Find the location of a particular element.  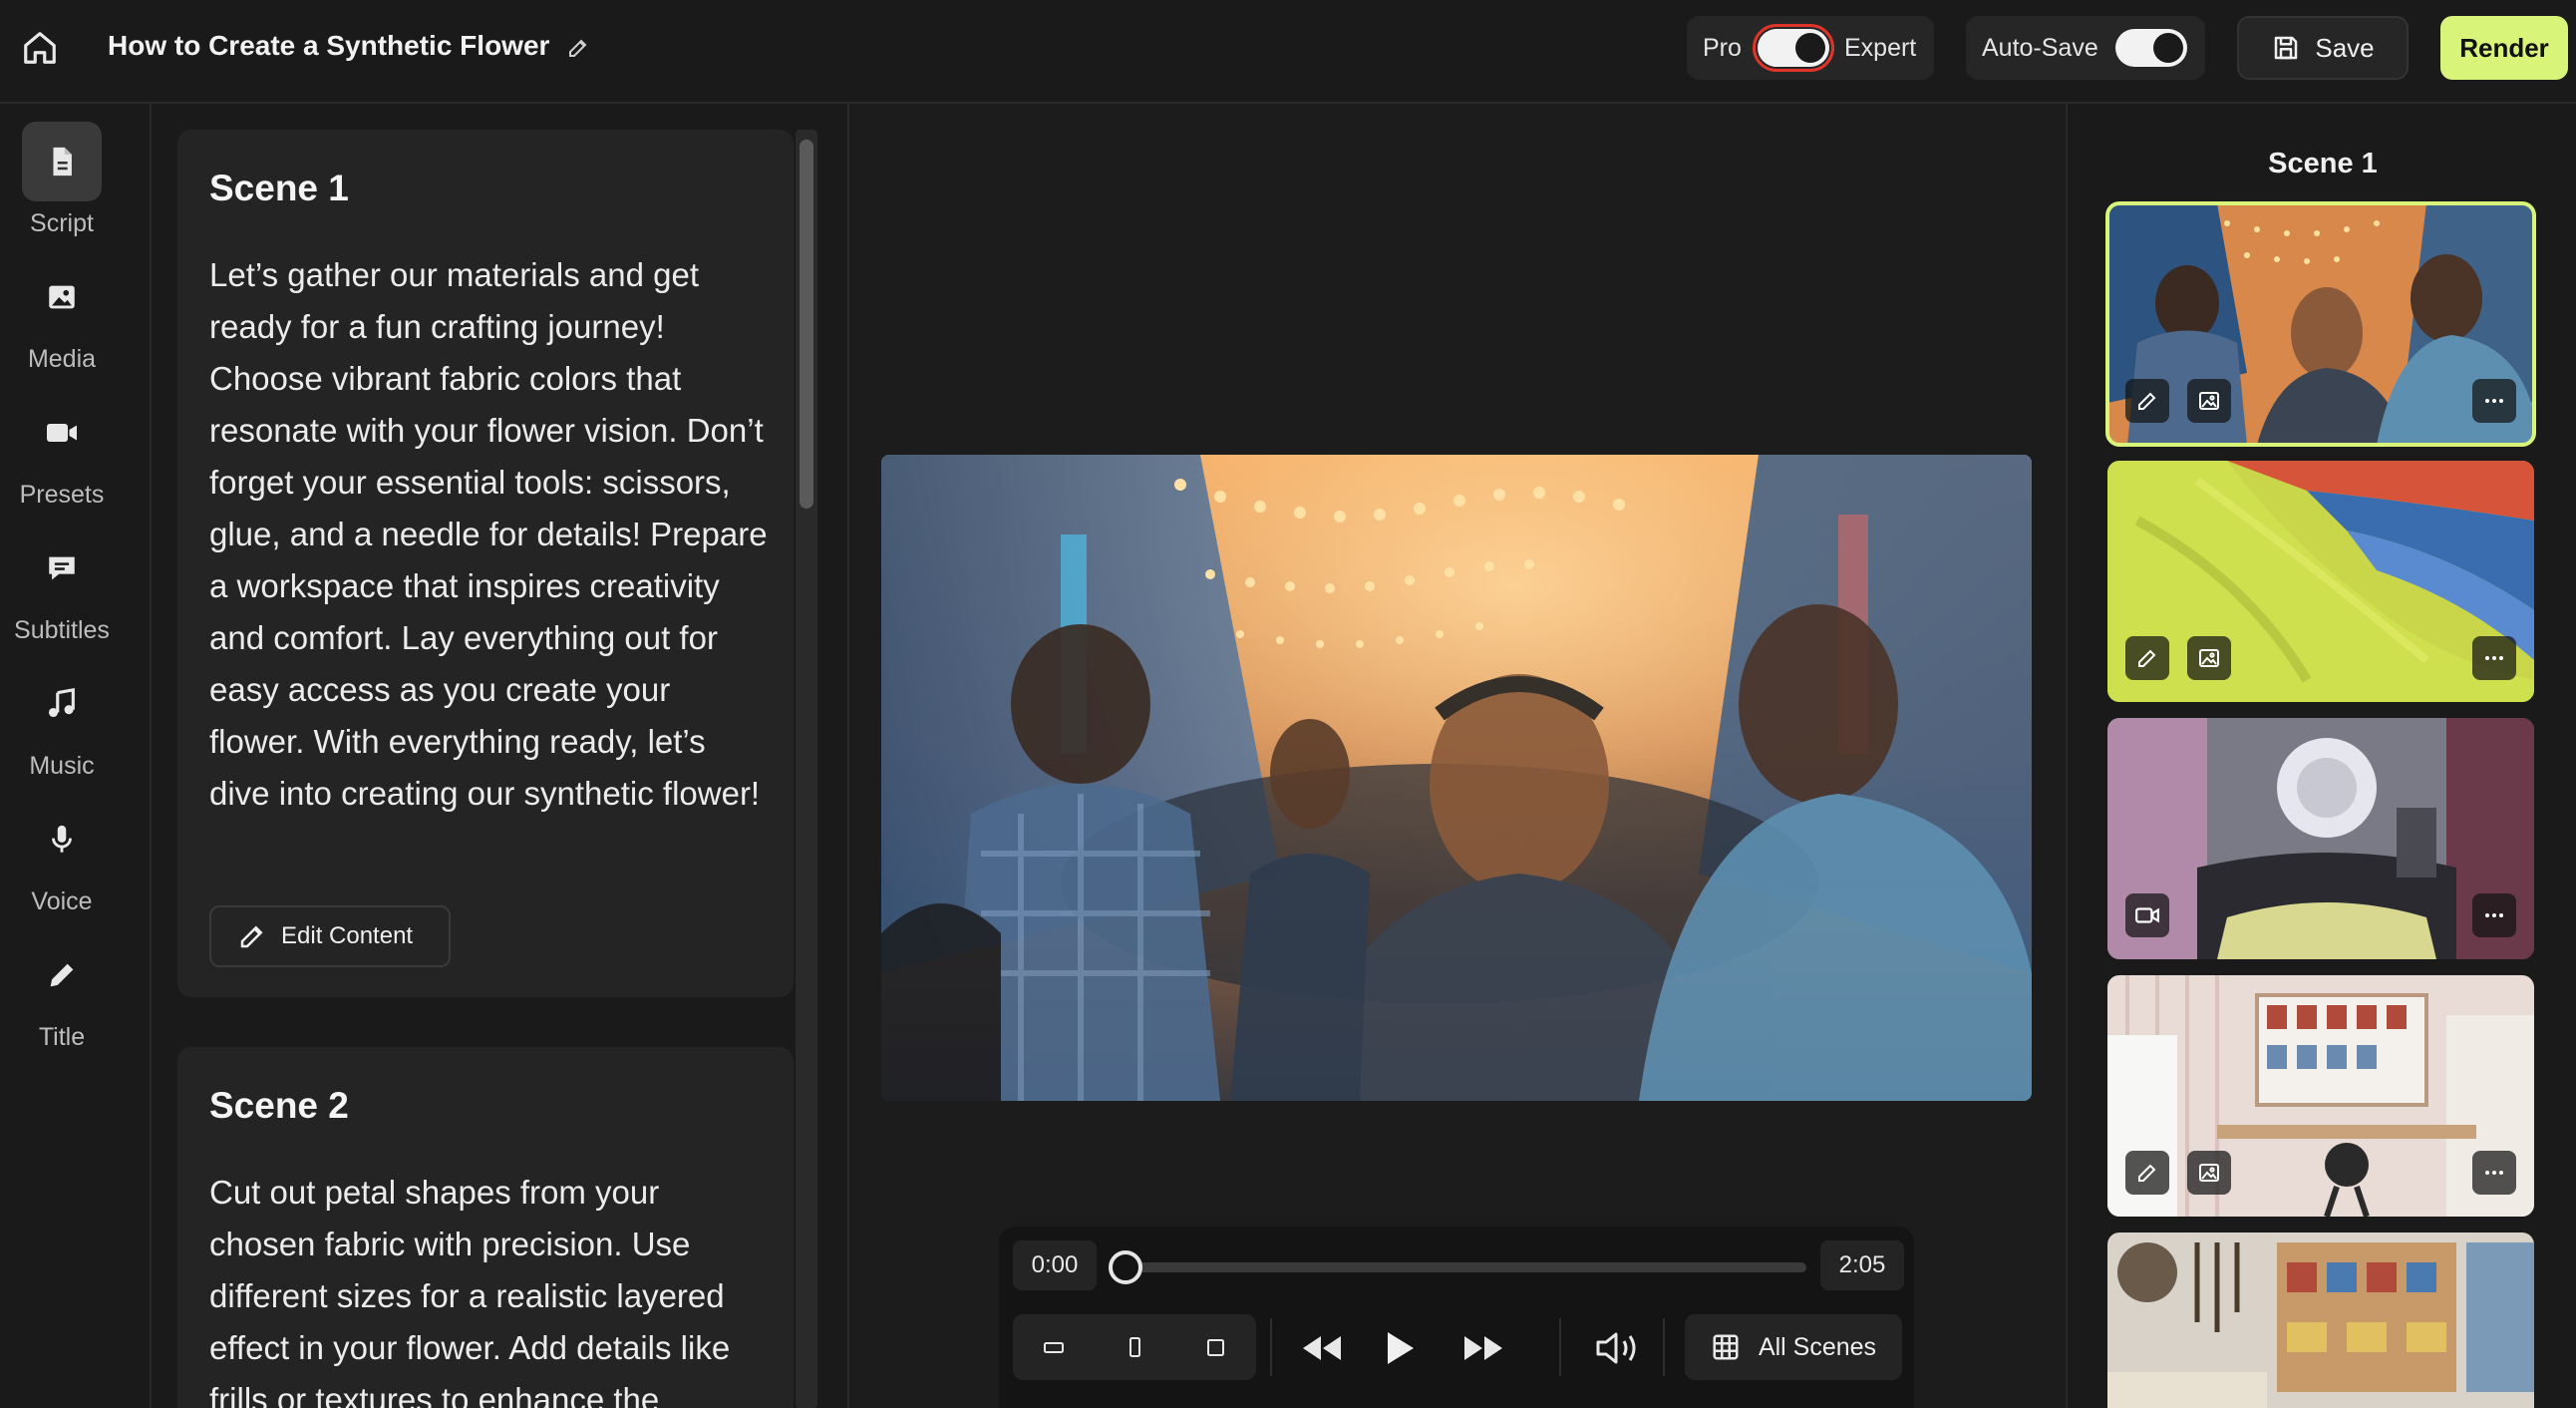

mode-pro-label: Pro is located at coordinates (1722, 48).